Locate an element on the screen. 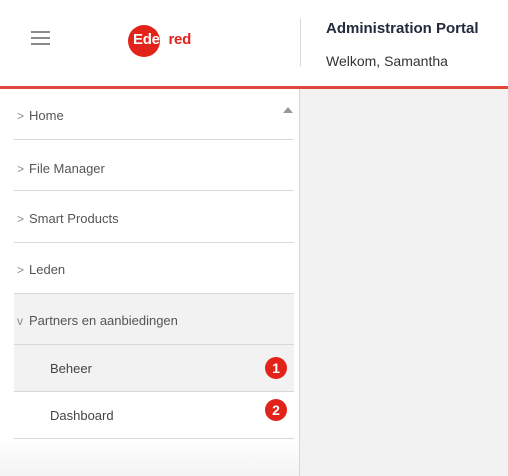 The height and width of the screenshot is (476, 508). sidebar-item-label: Partners en aanbiedingen is located at coordinates (103, 320).